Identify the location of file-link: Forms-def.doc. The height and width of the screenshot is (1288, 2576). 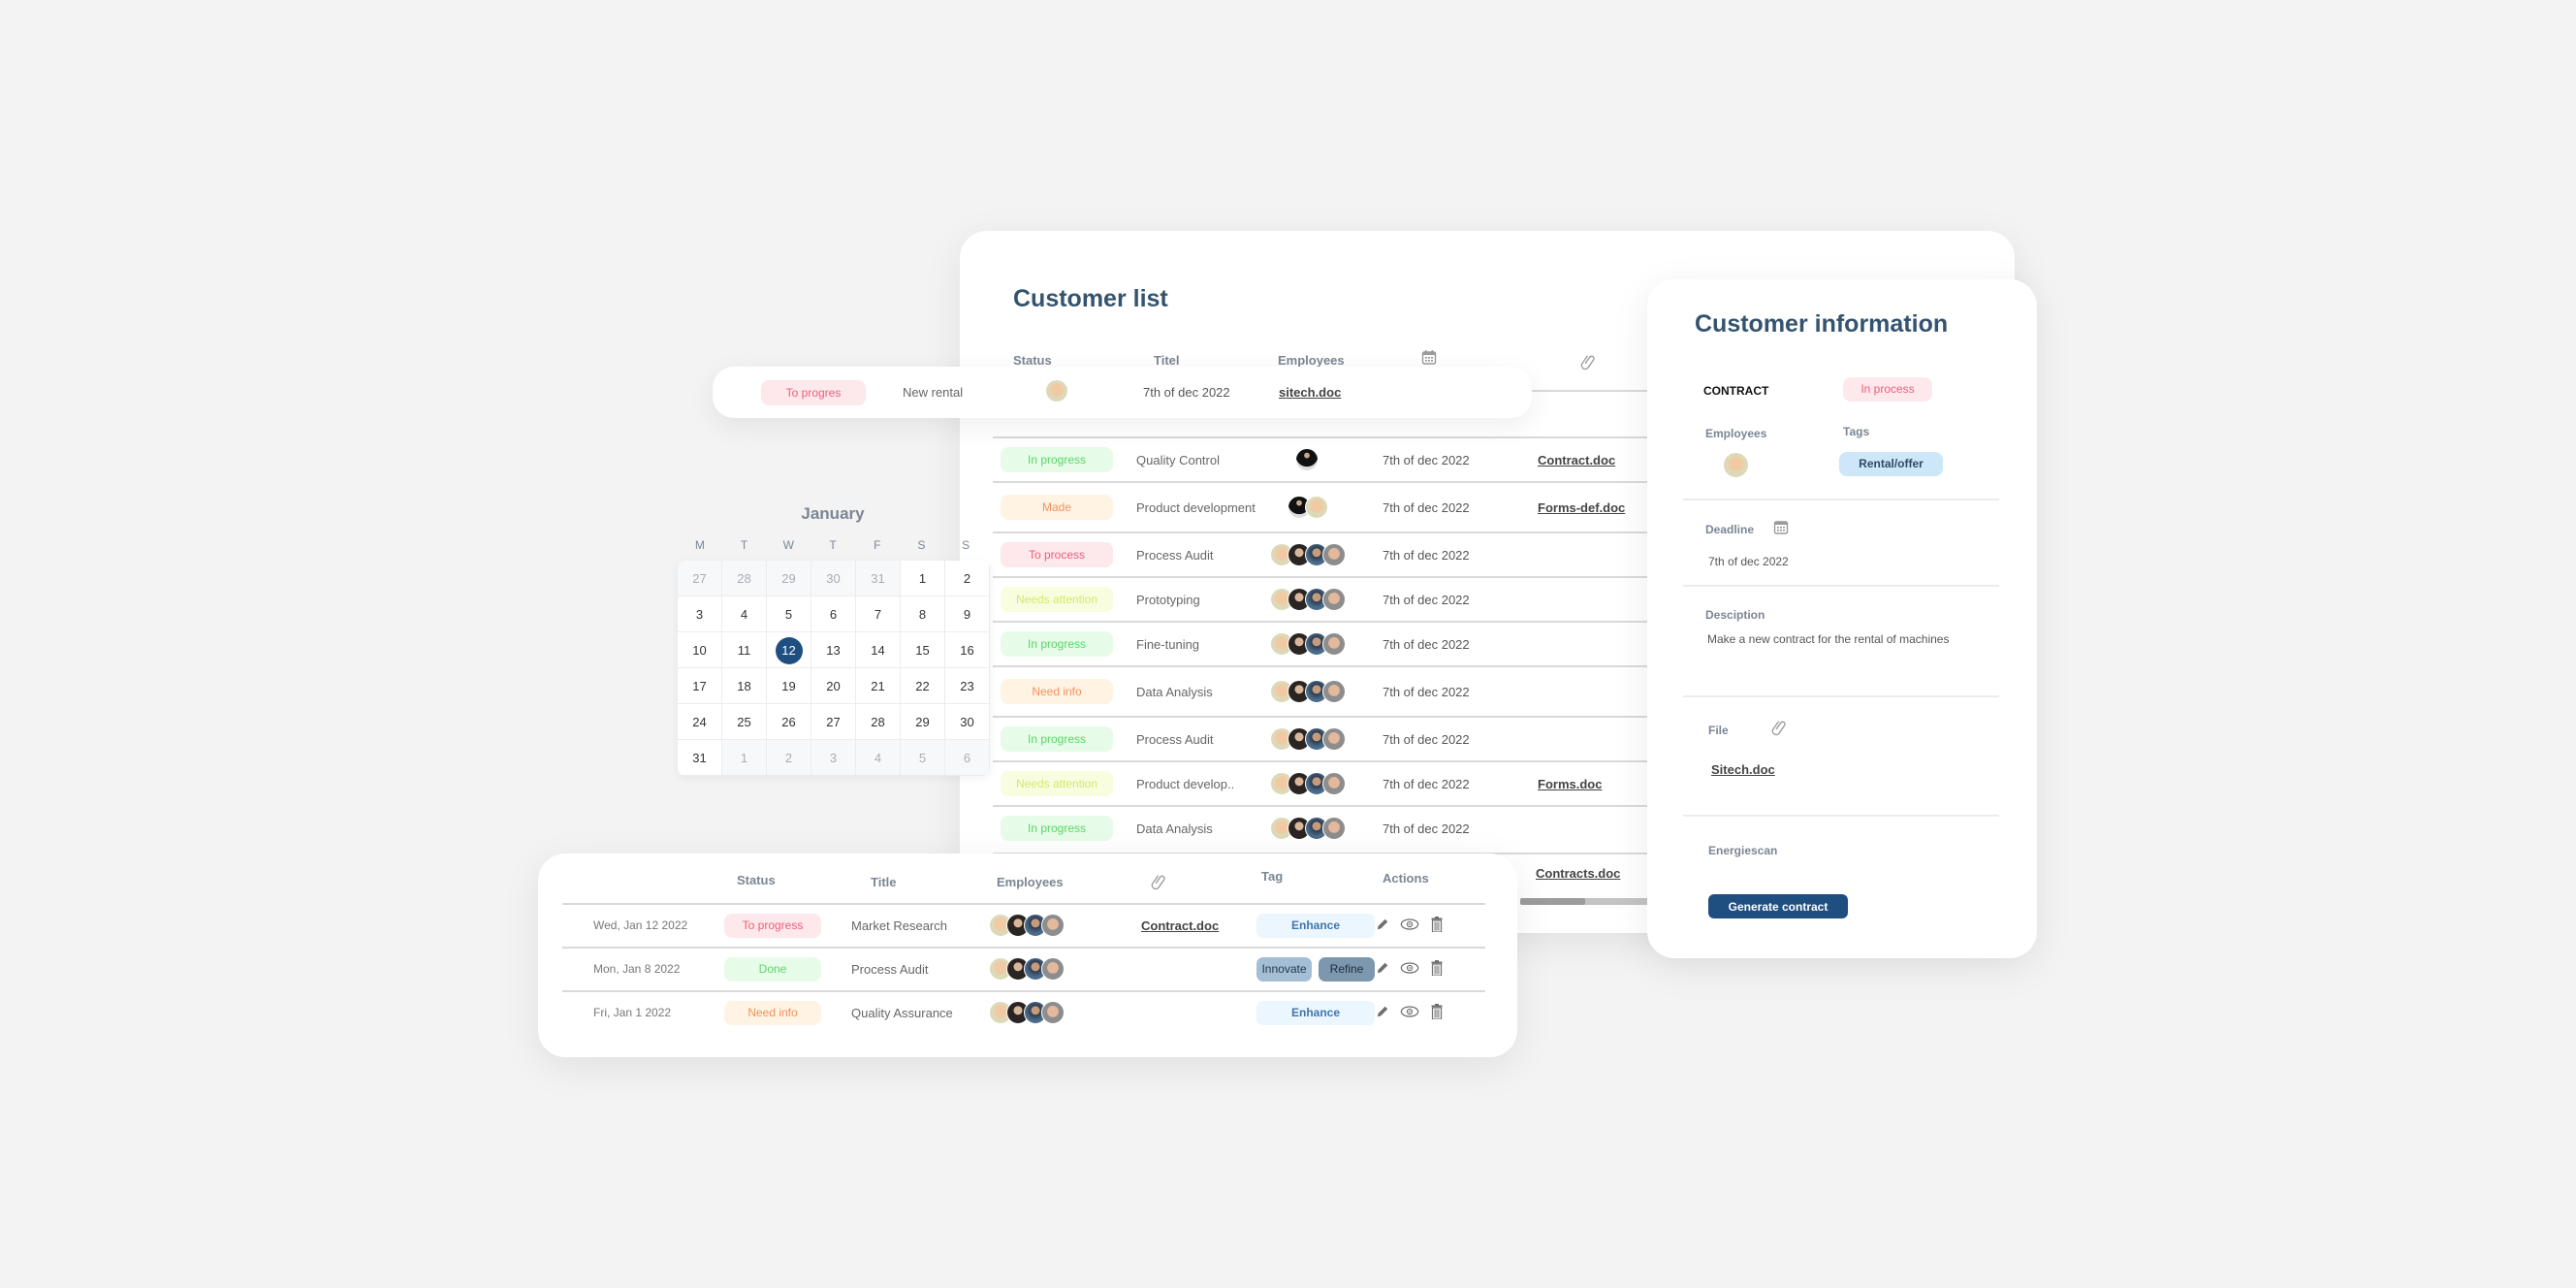
(1582, 507).